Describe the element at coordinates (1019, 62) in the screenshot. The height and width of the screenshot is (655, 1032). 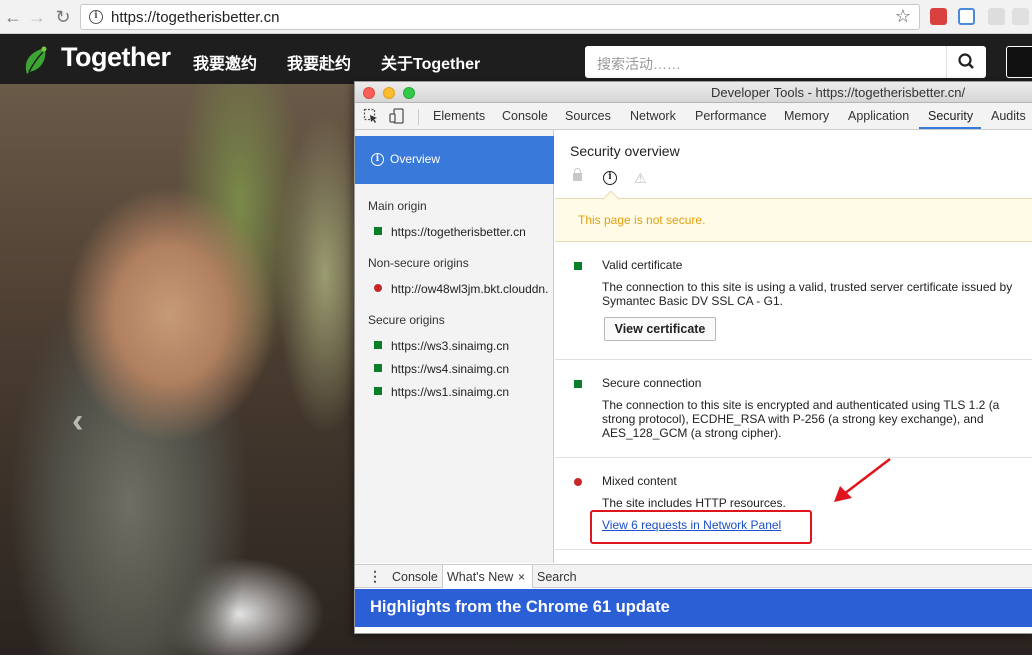
I see `header-button` at that location.